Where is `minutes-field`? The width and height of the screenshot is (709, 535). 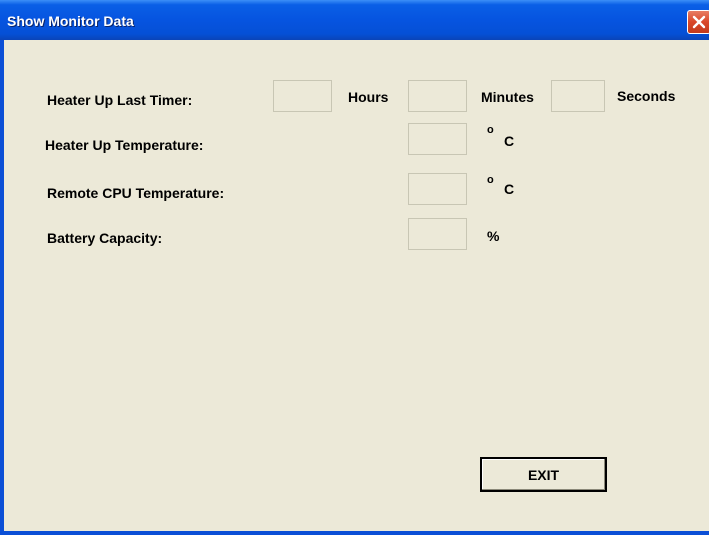 minutes-field is located at coordinates (437, 96).